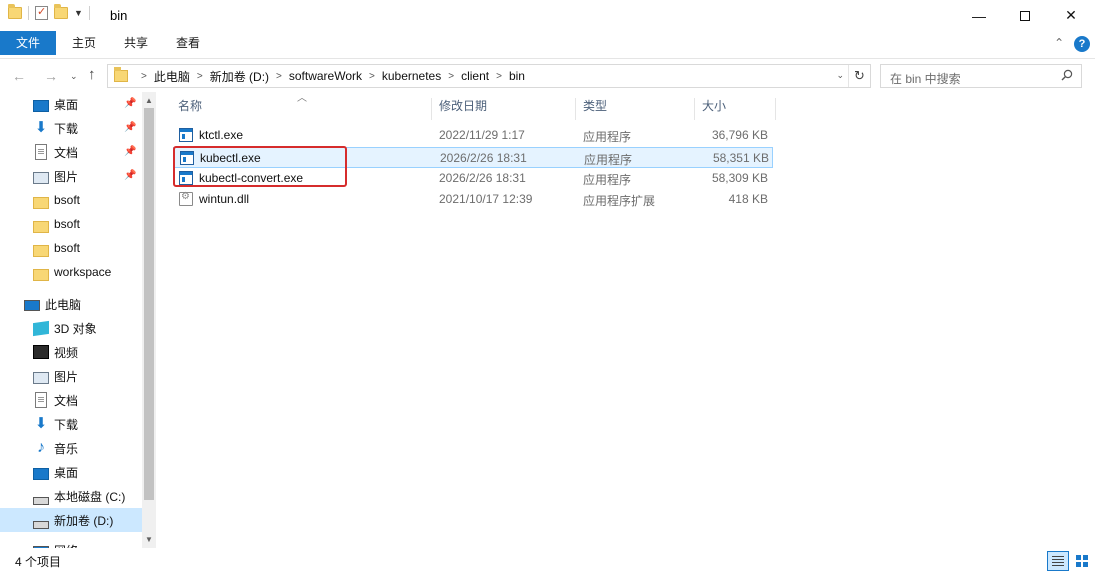  Describe the element at coordinates (748, 199) in the screenshot. I see `file-size: 418 KB` at that location.